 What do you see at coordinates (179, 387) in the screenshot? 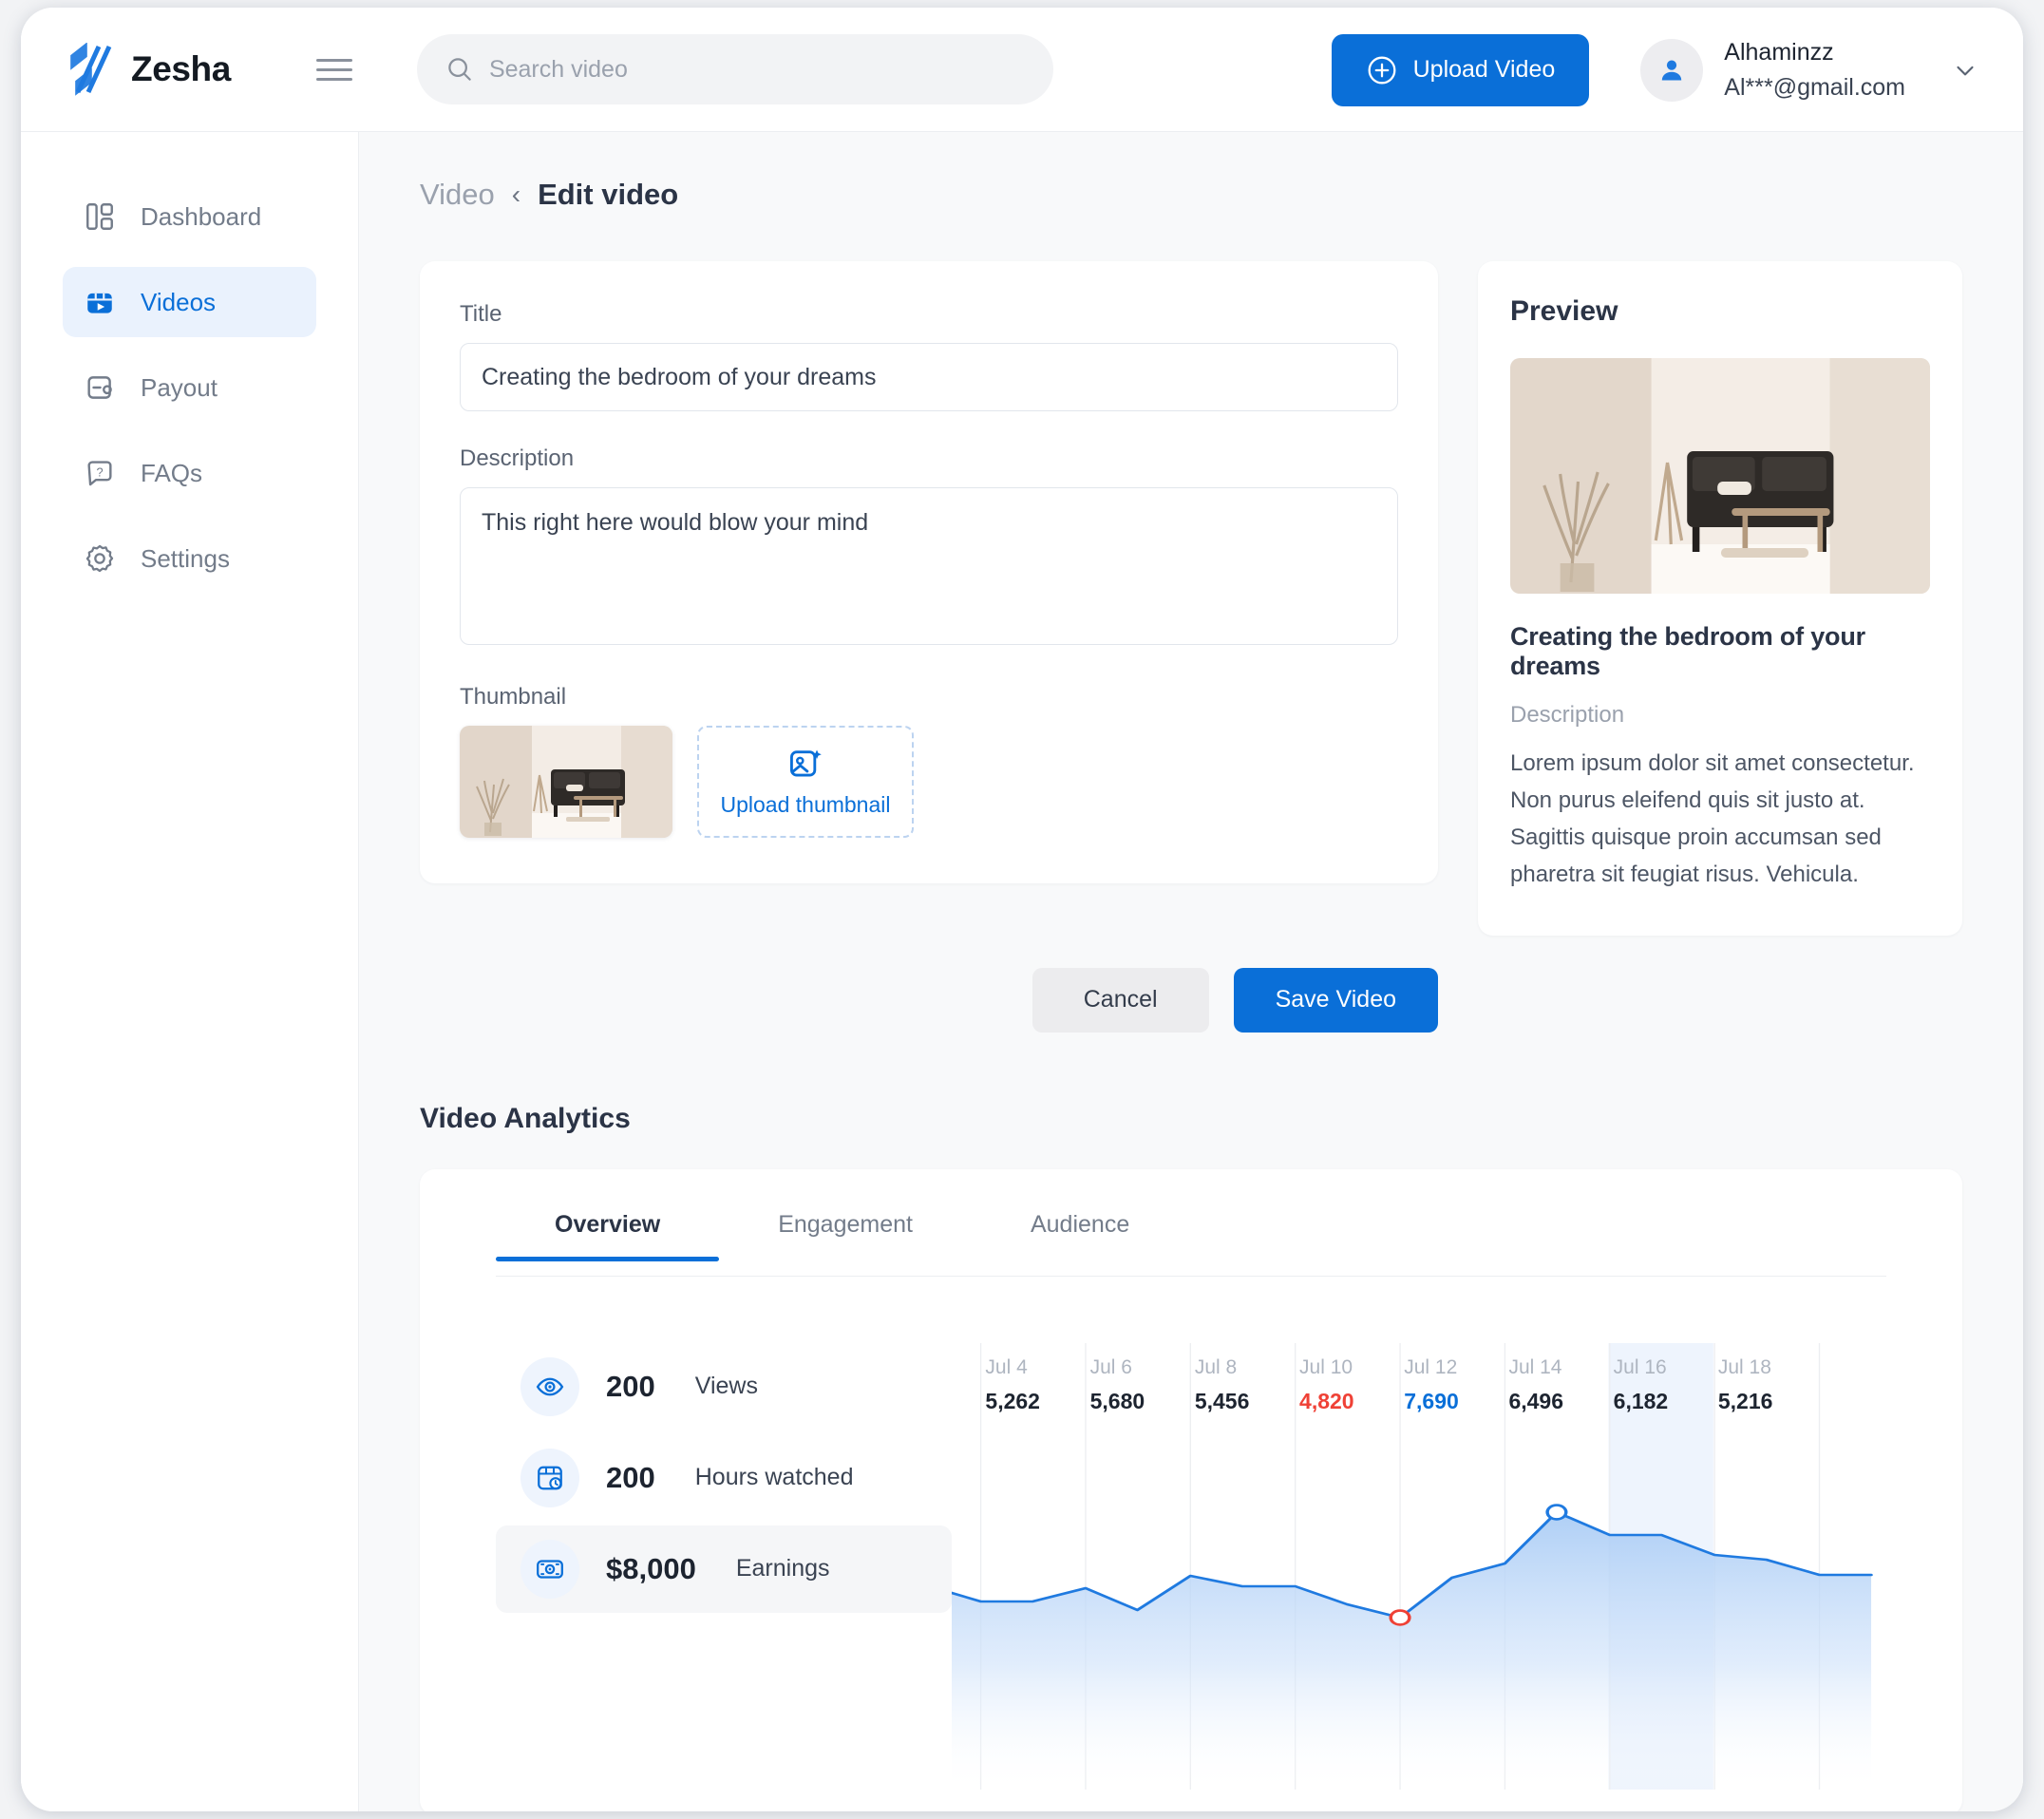
I see `sidebar-item-label: Payout` at bounding box center [179, 387].